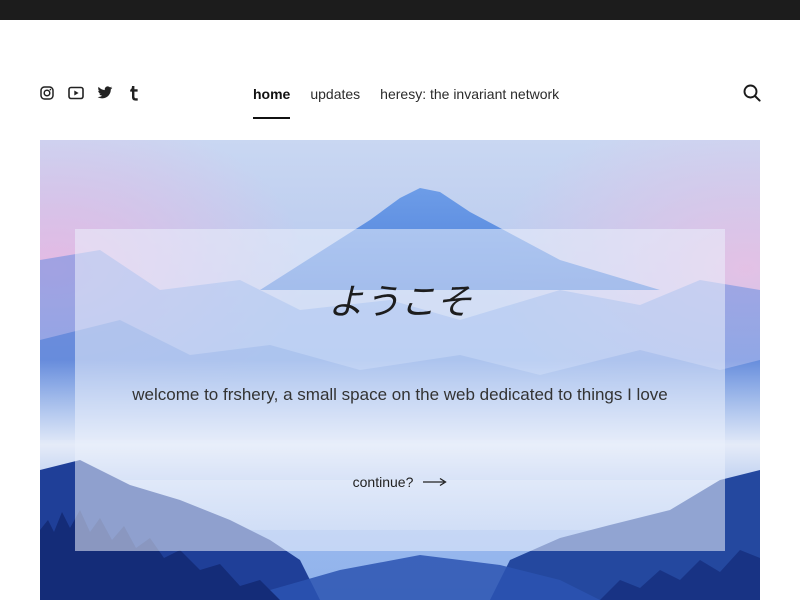 This screenshot has width=800, height=600. I want to click on welcome-title: ようこそ, so click(399, 302).